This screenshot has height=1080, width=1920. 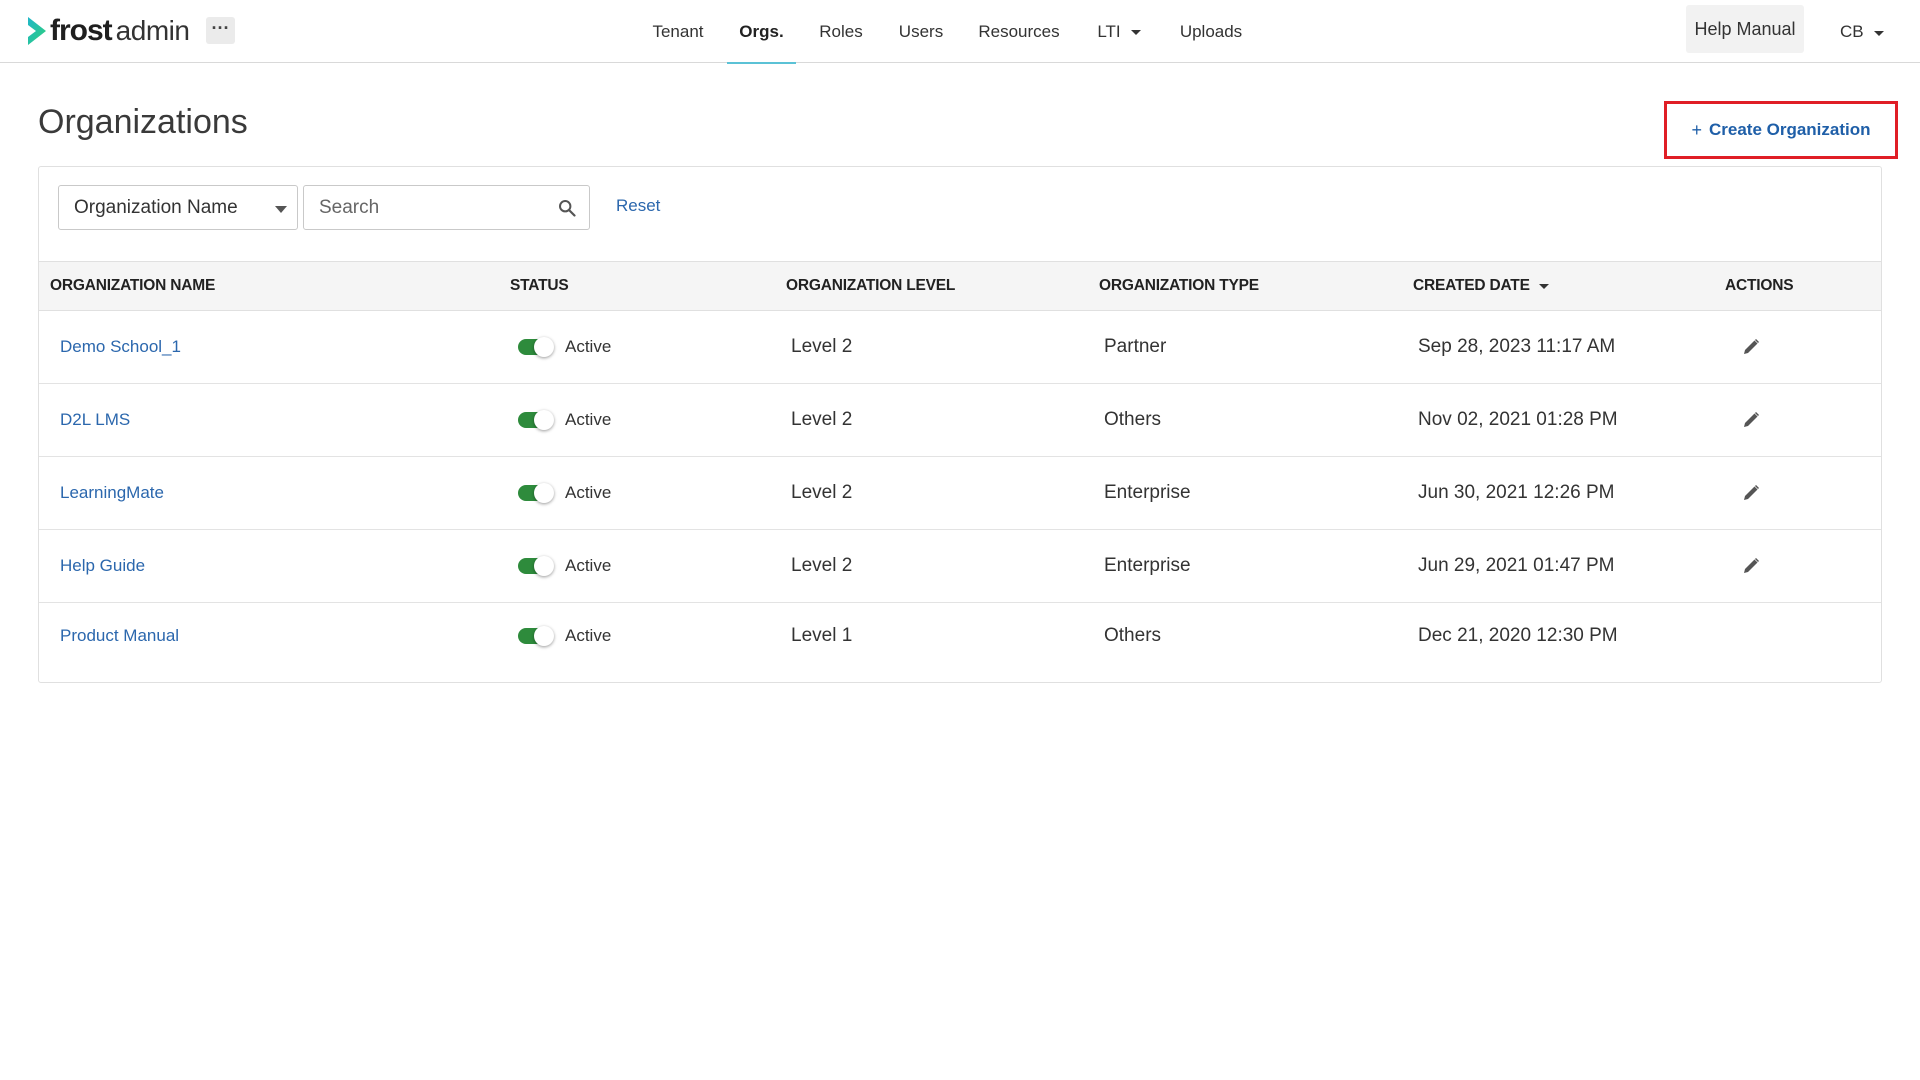 I want to click on created-date-cell: Jun 30, 2021 12:26 PM, so click(x=1516, y=492).